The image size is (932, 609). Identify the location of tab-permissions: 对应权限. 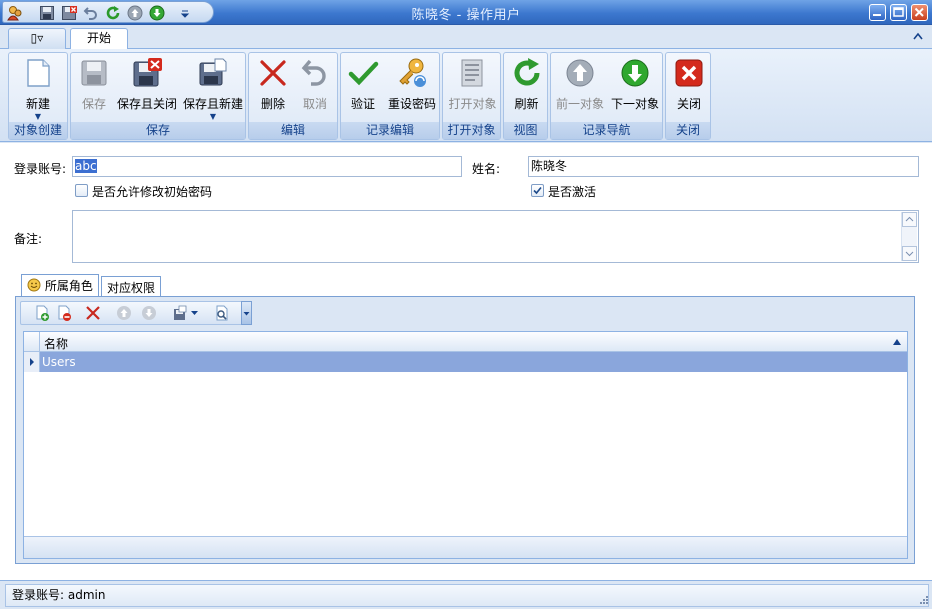
(131, 286).